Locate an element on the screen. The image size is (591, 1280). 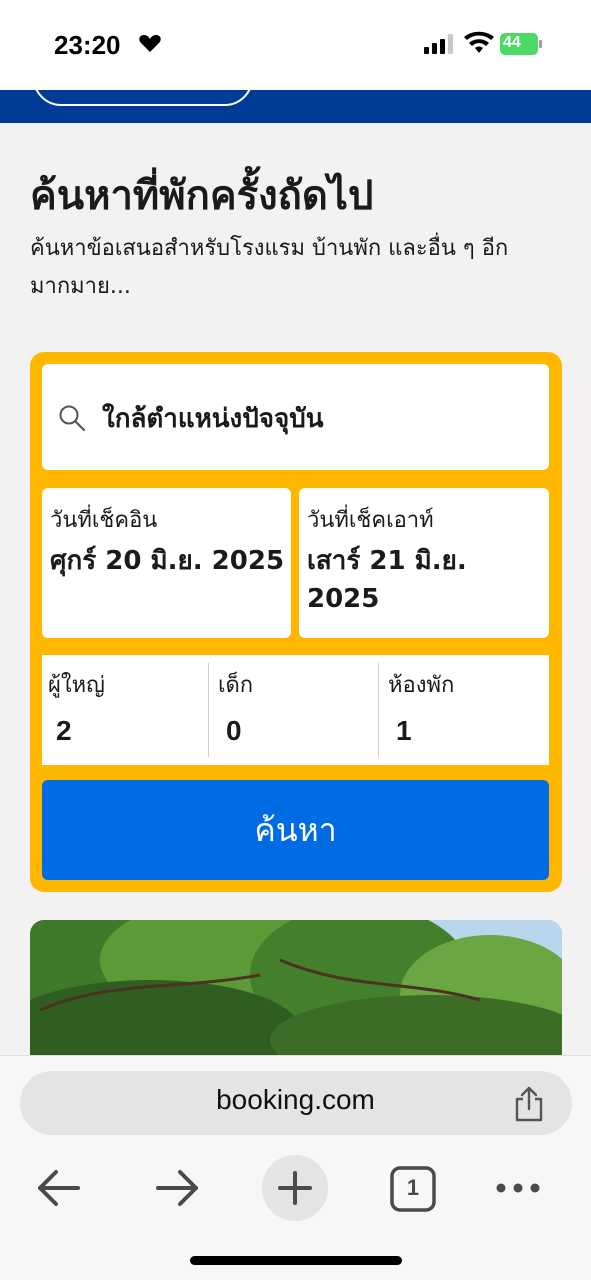
checkin-field: วันที่เช็คอิน ศุกร์ 20 มิ.ย. 2025 is located at coordinates (166, 563).